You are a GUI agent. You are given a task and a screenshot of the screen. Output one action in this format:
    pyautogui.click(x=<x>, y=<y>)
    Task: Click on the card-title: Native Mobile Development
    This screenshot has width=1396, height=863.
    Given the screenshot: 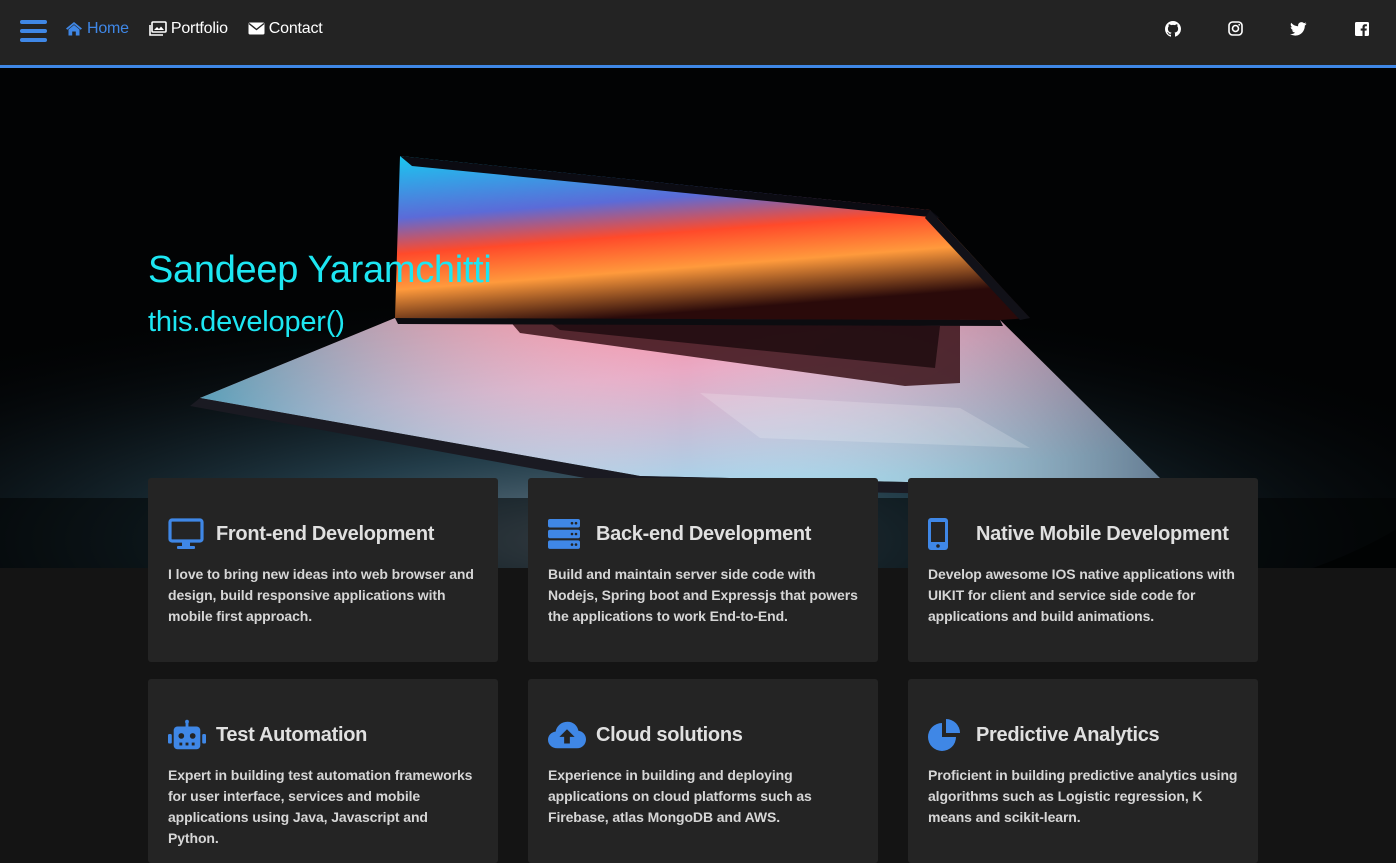 What is the action you would take?
    pyautogui.click(x=1102, y=533)
    